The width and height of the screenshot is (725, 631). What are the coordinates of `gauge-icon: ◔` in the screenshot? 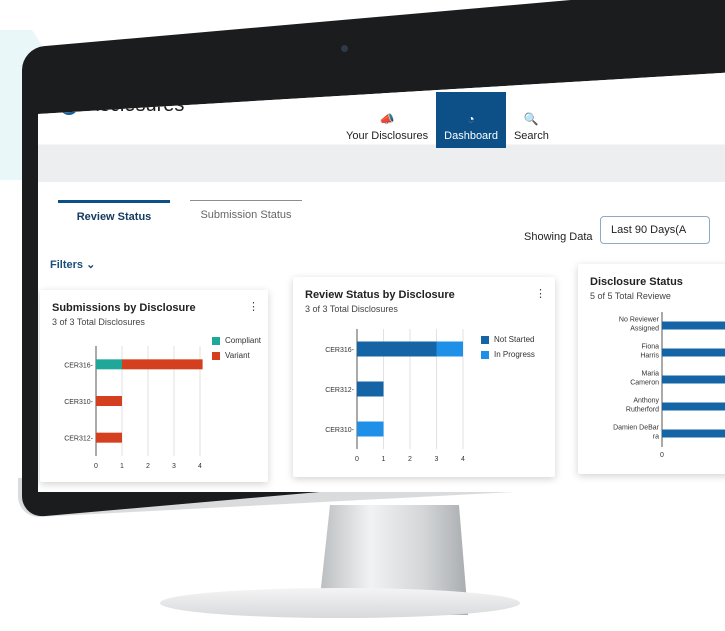 It's located at (471, 119).